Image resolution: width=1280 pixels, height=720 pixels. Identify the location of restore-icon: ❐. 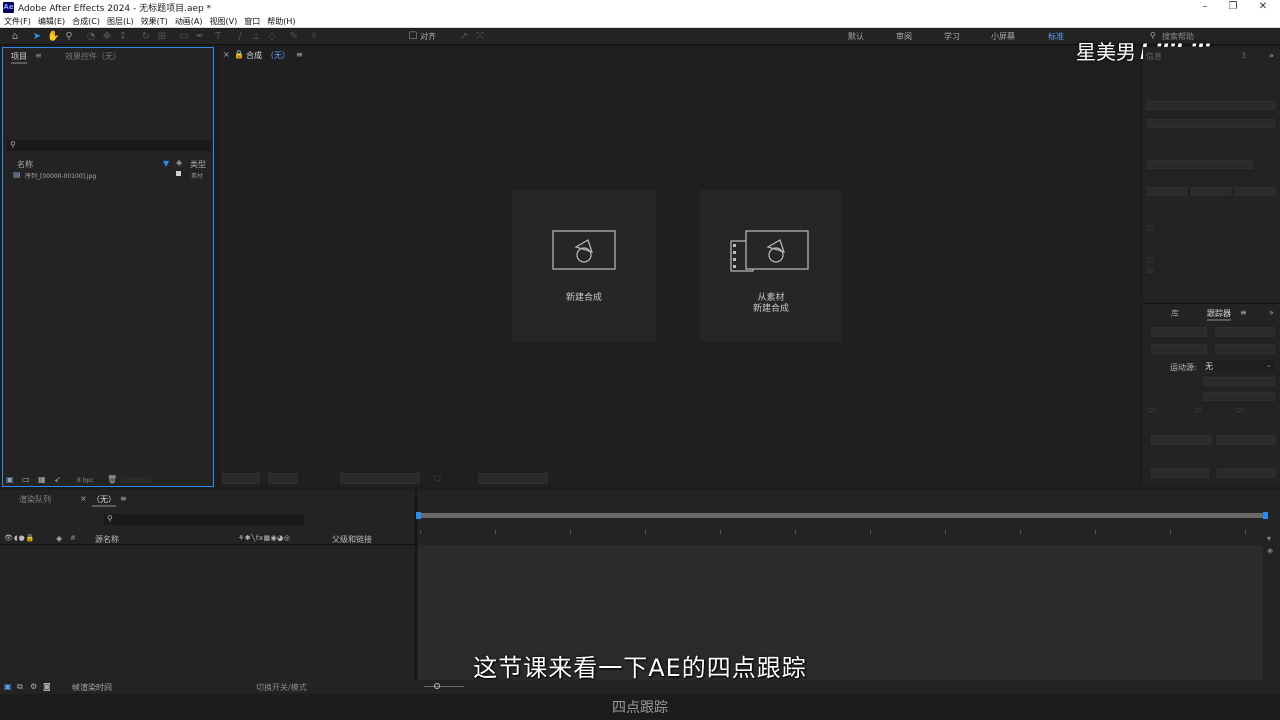
(1233, 7).